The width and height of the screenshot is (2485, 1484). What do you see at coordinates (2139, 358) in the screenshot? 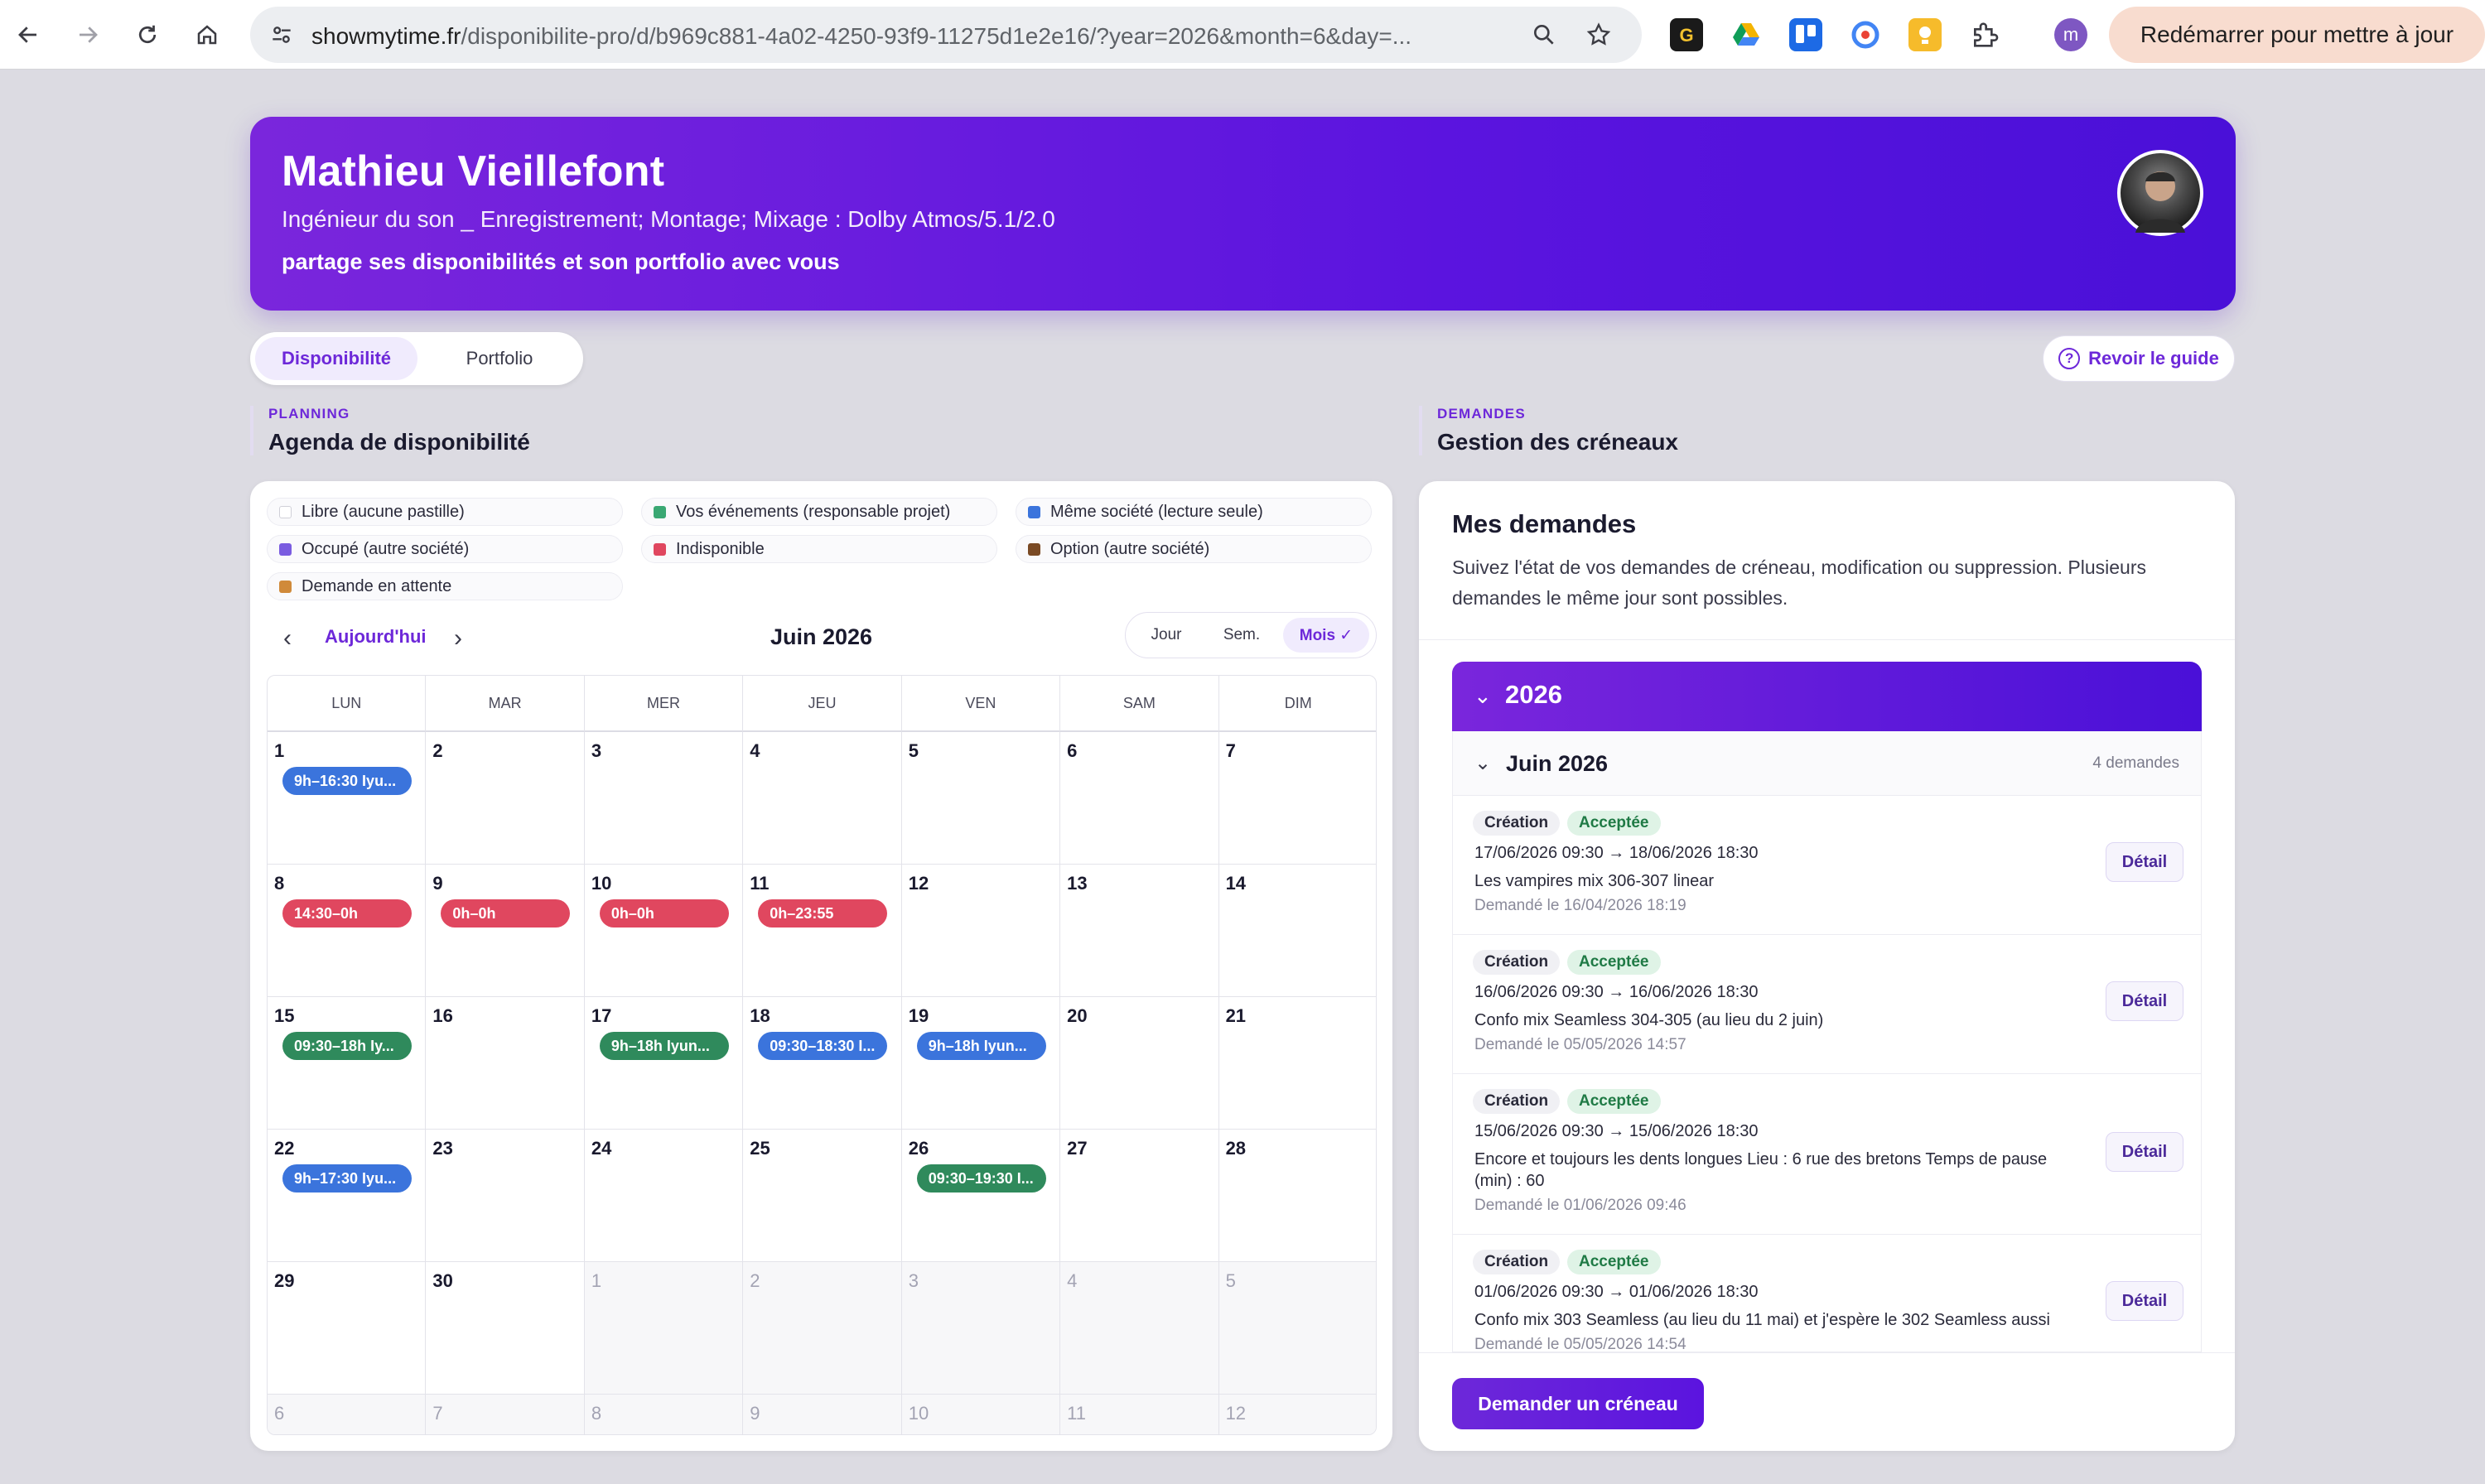
I see `review-guide-button: ? Revoir le guide` at bounding box center [2139, 358].